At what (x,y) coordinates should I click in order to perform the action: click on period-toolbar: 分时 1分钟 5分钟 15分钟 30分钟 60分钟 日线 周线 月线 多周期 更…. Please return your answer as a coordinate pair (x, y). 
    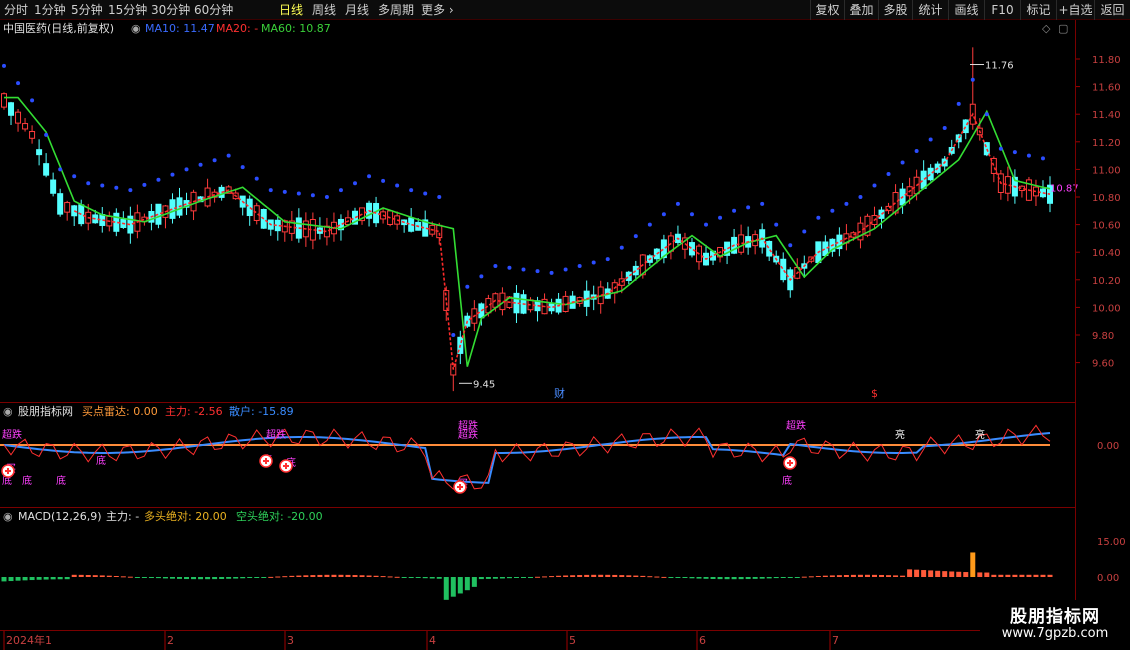
    Looking at the image, I should click on (565, 10).